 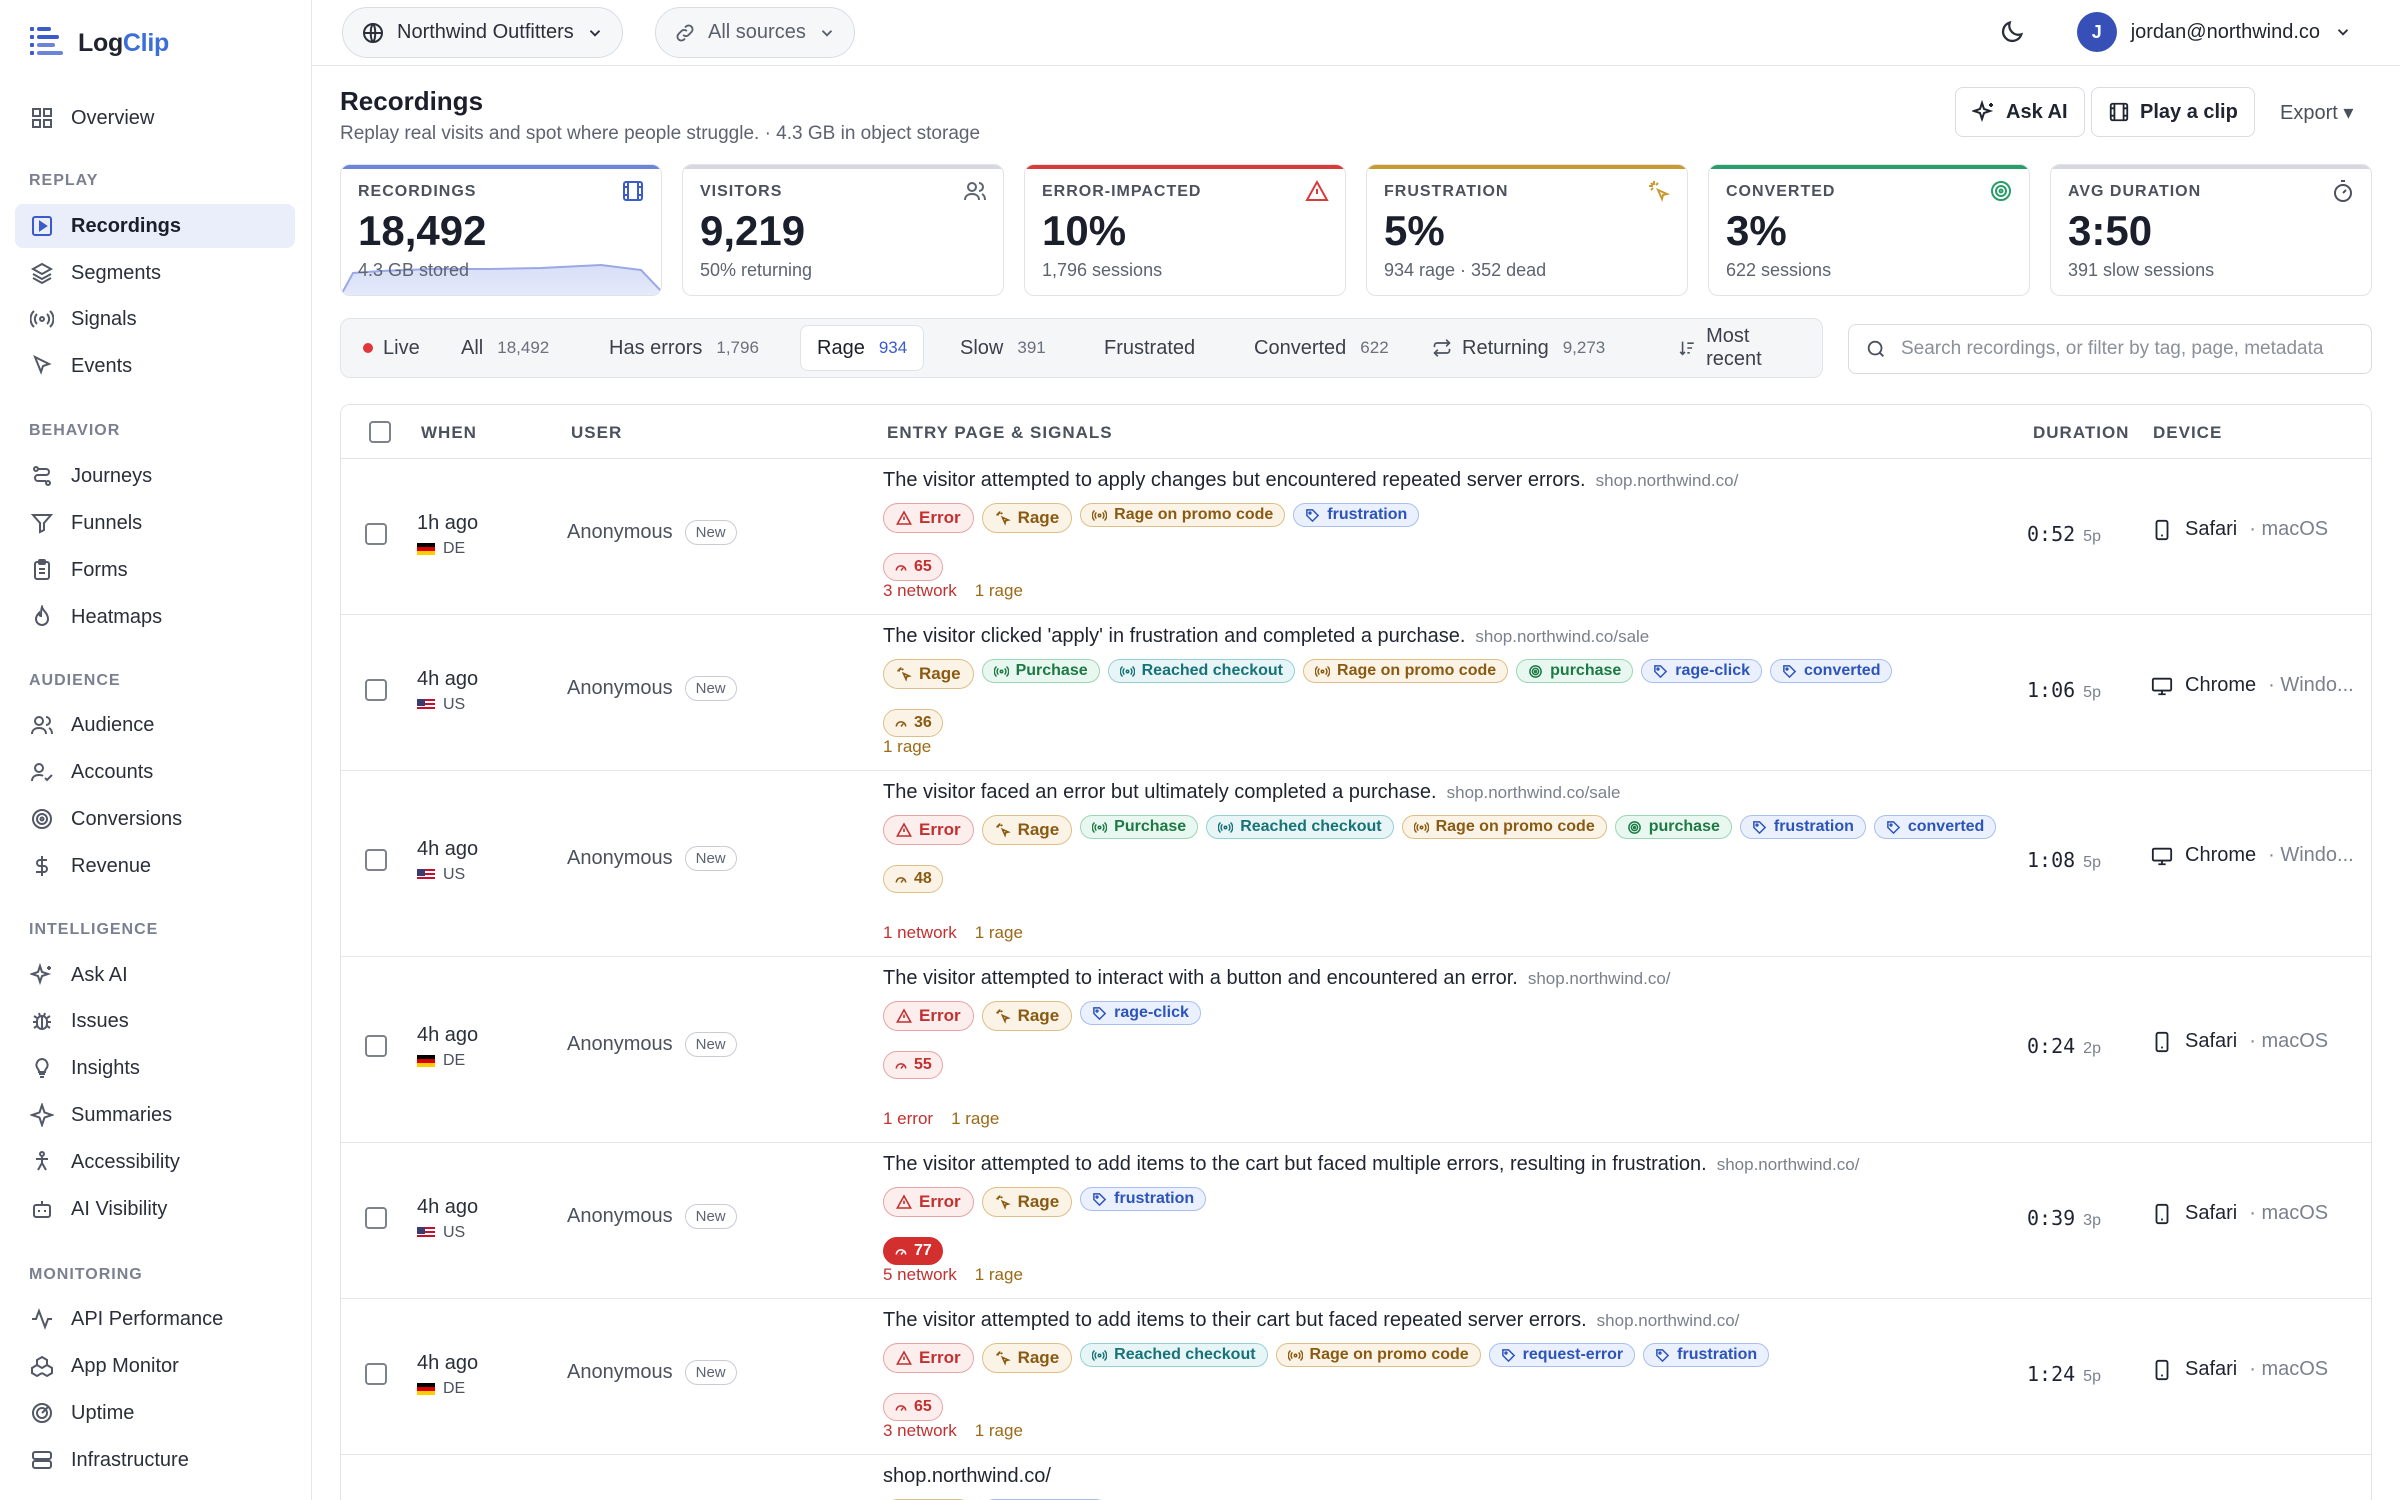 I want to click on column-header-duration: DURATION, so click(x=2081, y=433).